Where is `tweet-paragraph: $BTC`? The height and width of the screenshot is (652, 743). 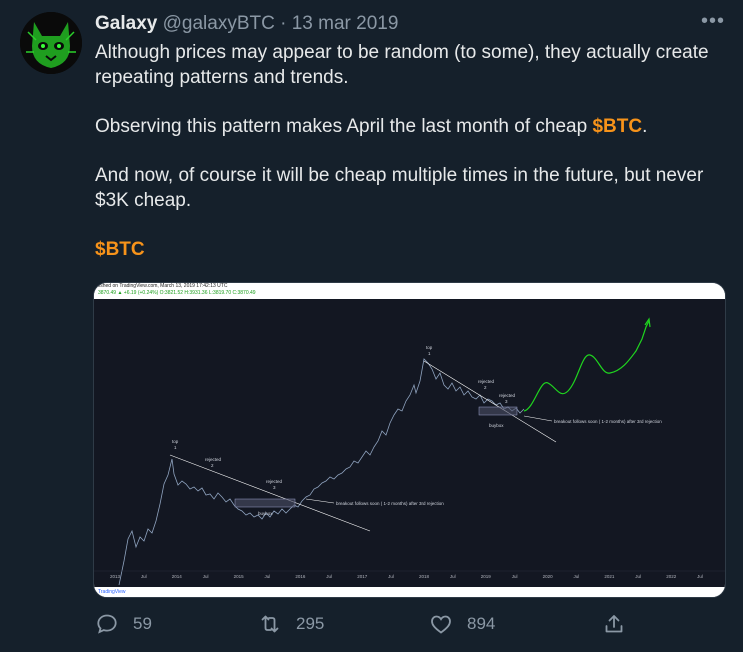
tweet-paragraph: $BTC is located at coordinates (410, 249).